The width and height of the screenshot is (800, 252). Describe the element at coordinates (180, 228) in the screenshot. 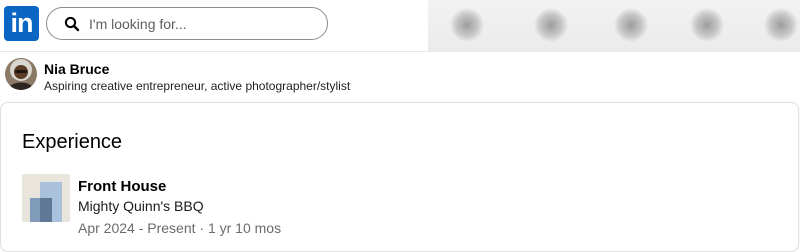

I see `job-dates: Apr 2024 - Present · 1 yr 10 mos` at that location.